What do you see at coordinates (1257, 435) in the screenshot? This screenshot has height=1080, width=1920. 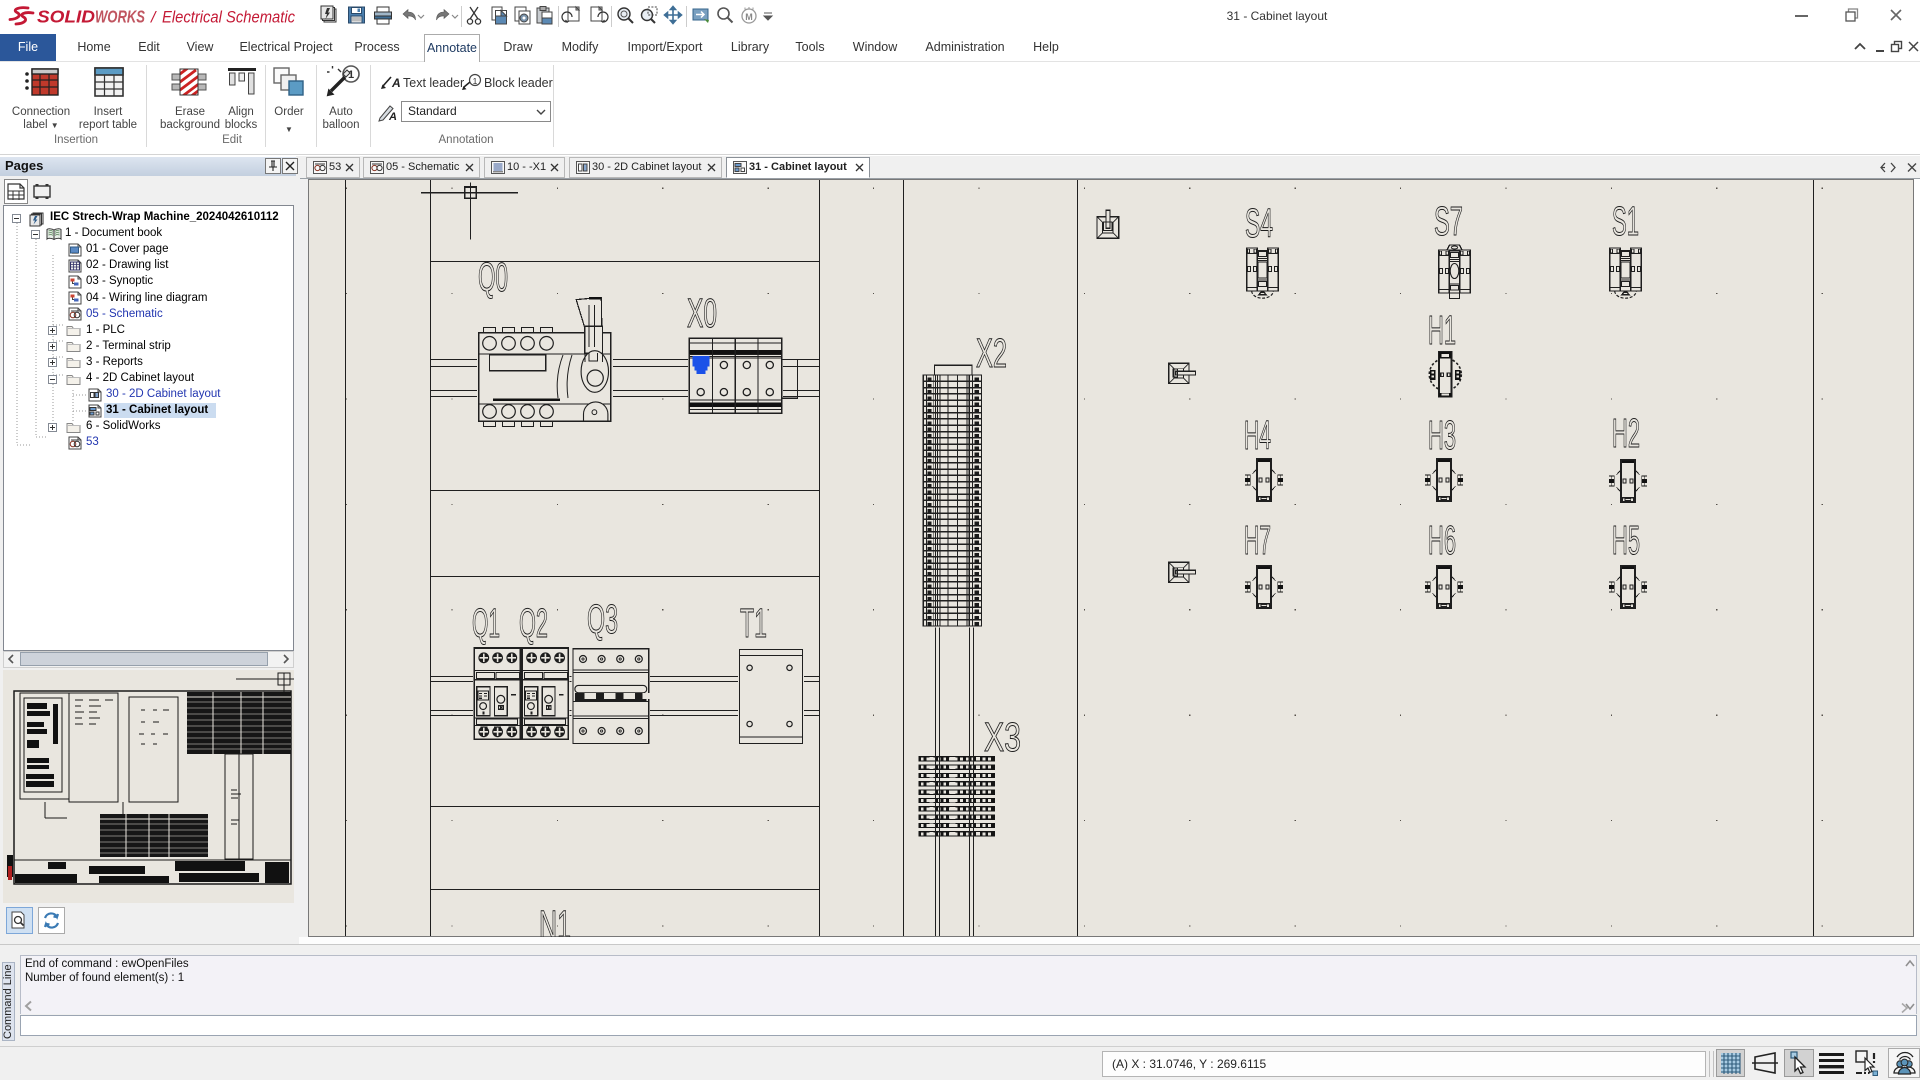 I see `svg-text: H4` at bounding box center [1257, 435].